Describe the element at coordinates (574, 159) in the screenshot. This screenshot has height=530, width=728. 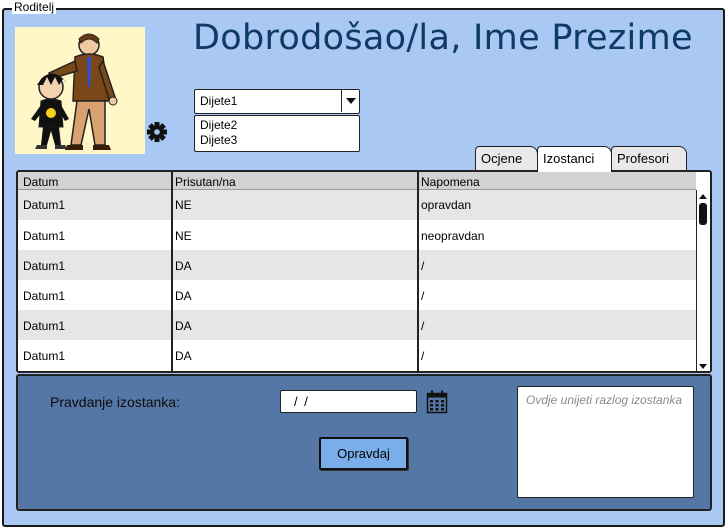
I see `tab-izostanci: Izostanci` at that location.